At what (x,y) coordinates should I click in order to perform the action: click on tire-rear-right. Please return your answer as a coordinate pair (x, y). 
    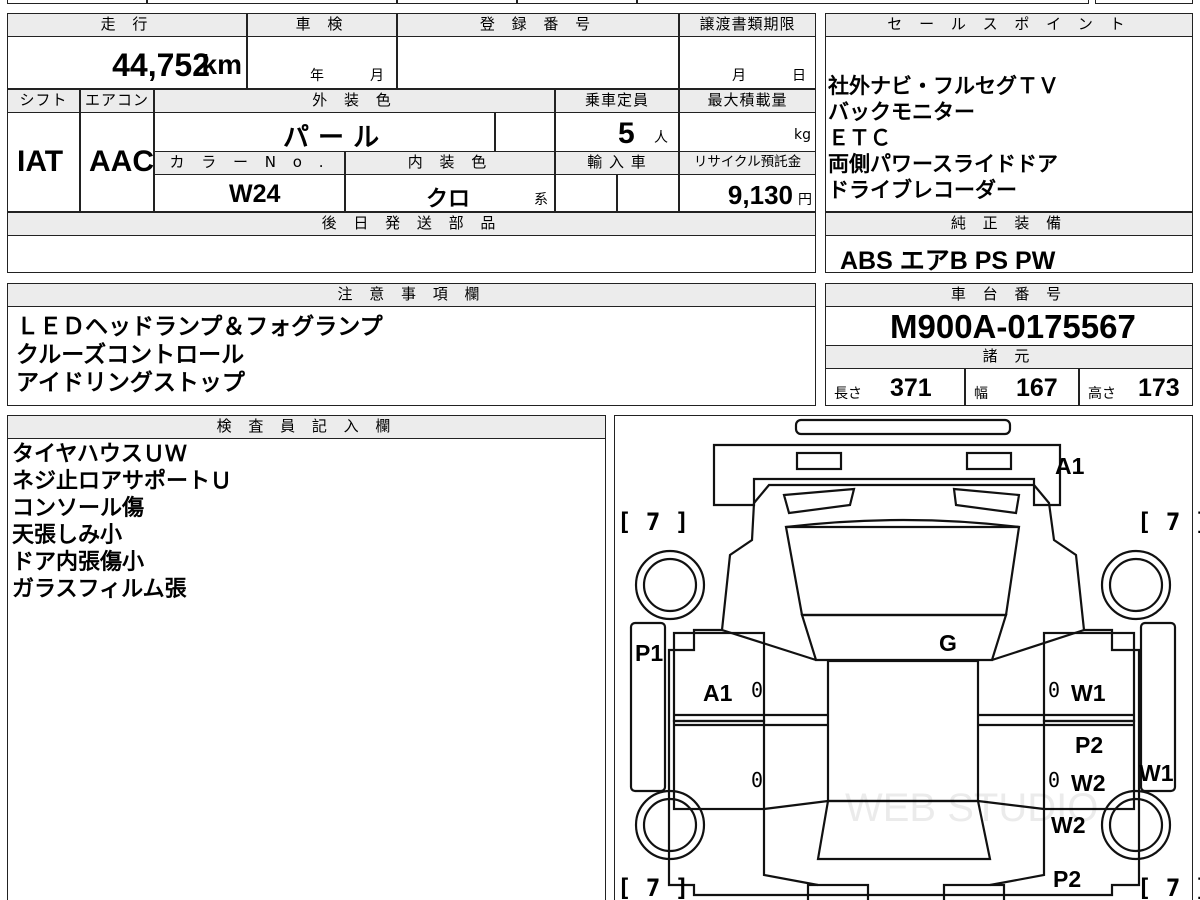
    Looking at the image, I should click on (1135, 824).